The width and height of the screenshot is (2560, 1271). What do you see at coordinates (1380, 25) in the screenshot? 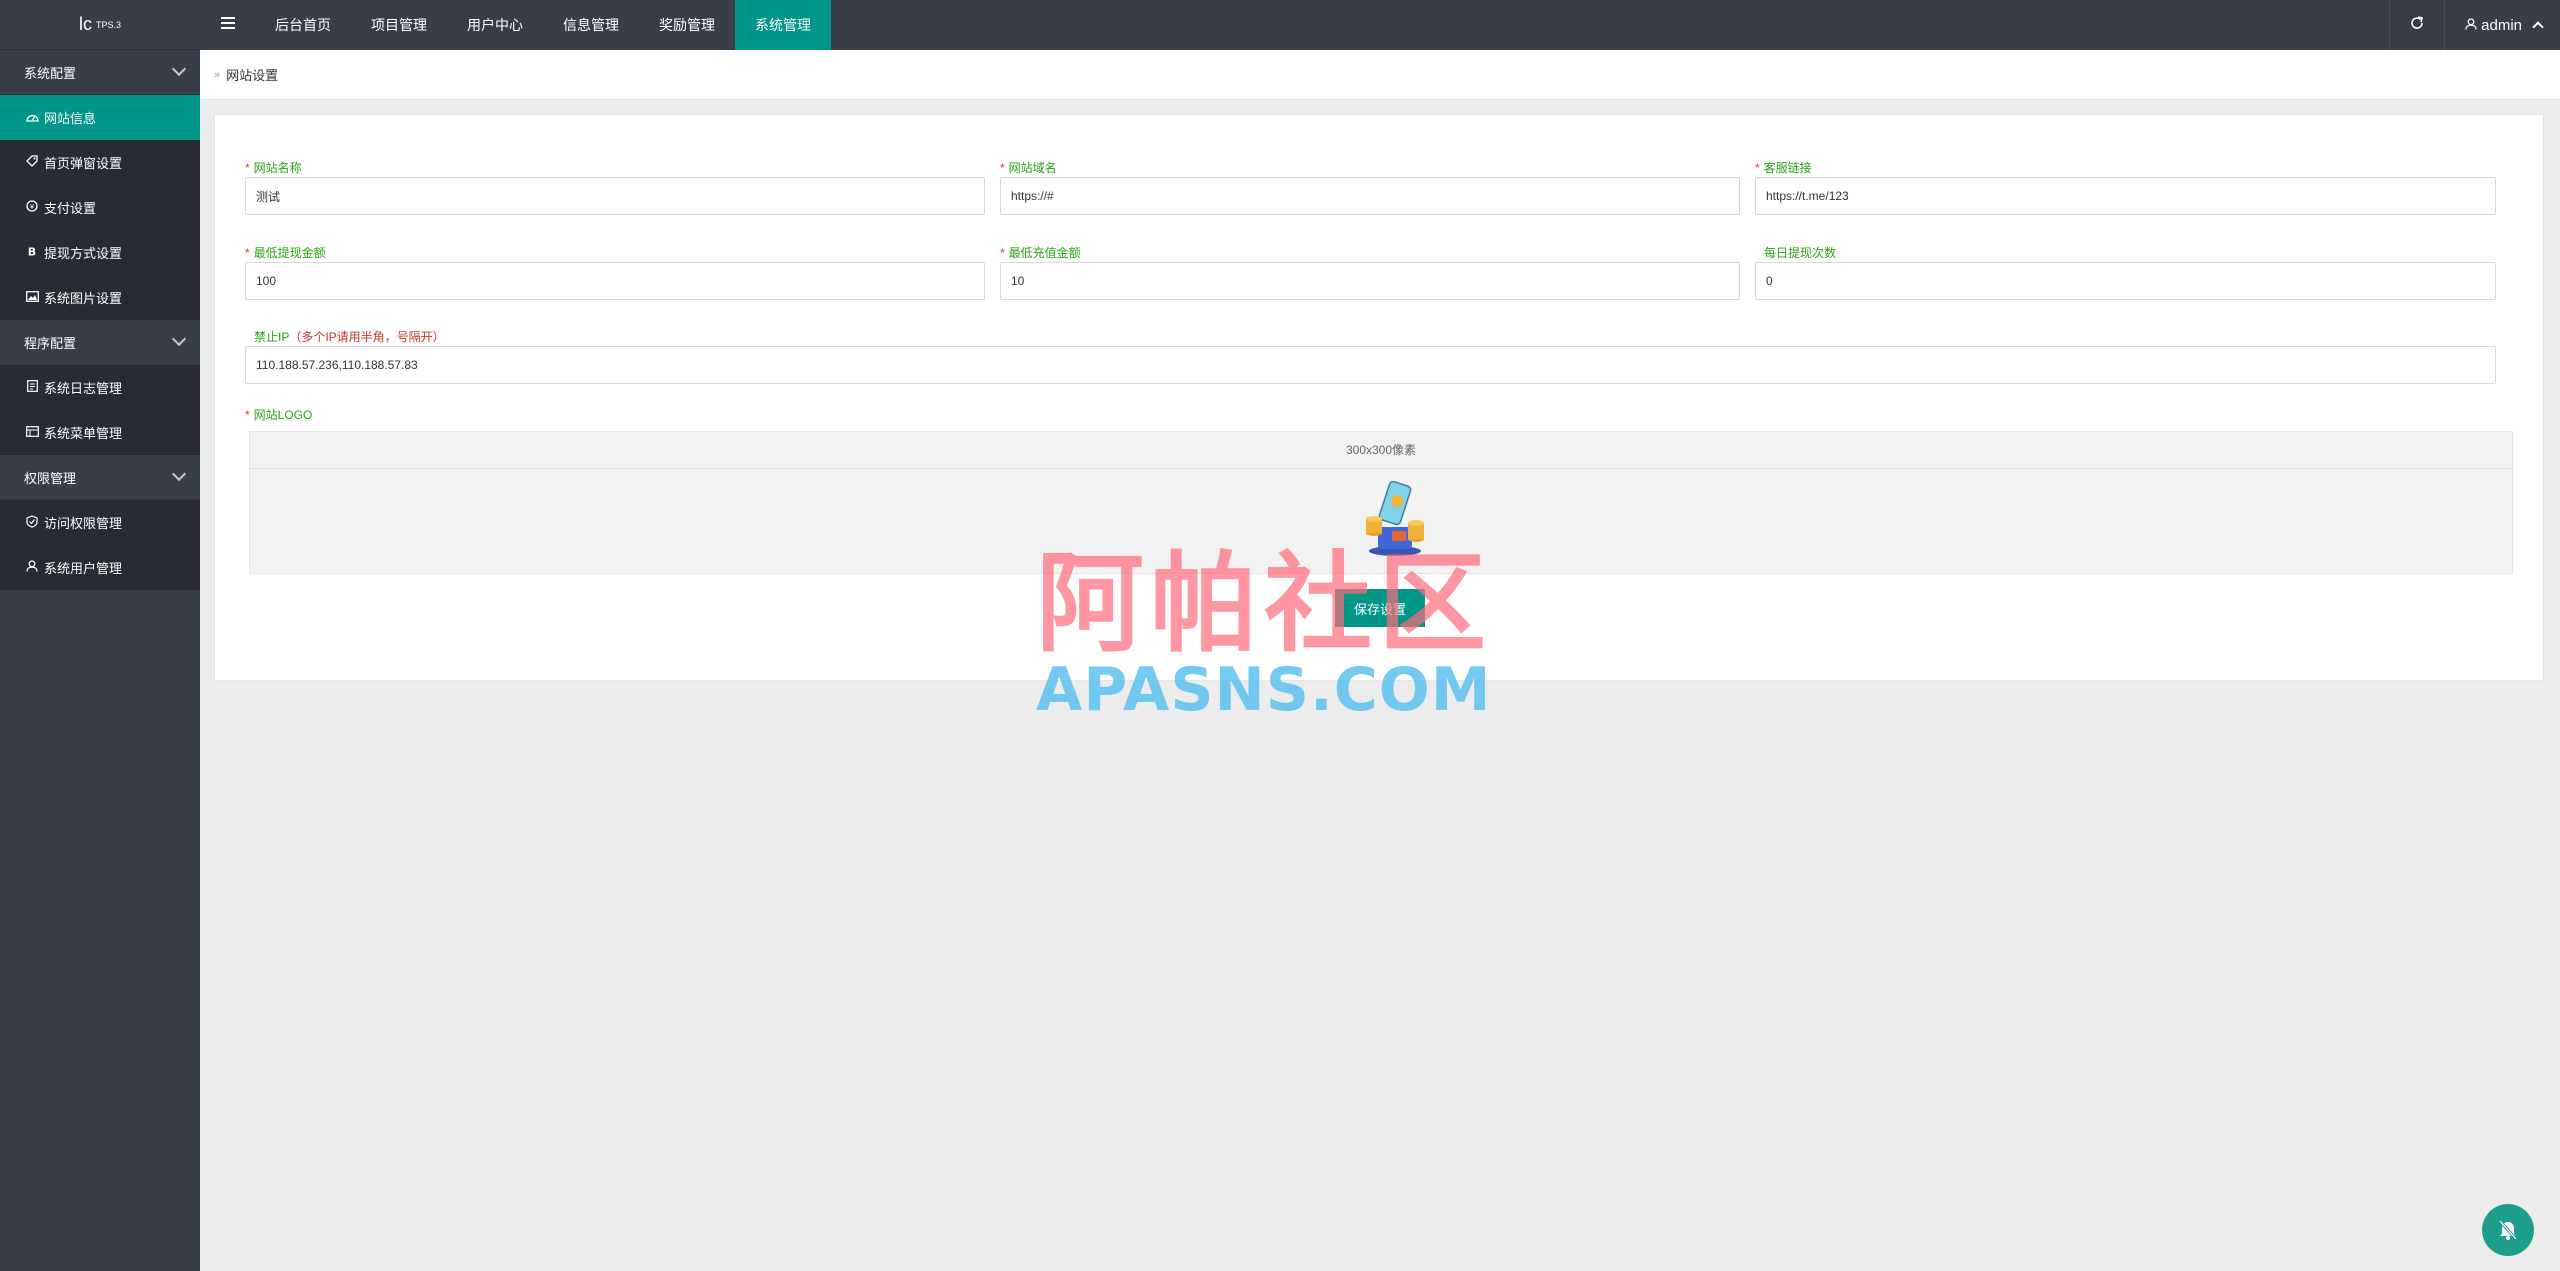
I see `top-navbar: 后台首页 项目管理 用户中心 信息管理 奖励管理 系统管理 admin` at bounding box center [1380, 25].